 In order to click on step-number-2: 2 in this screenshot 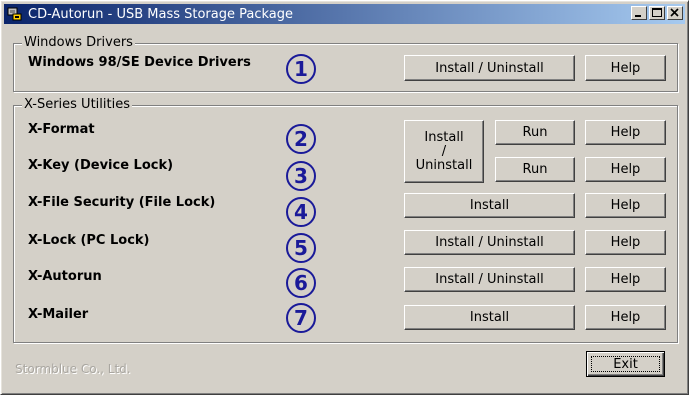, I will do `click(301, 139)`.